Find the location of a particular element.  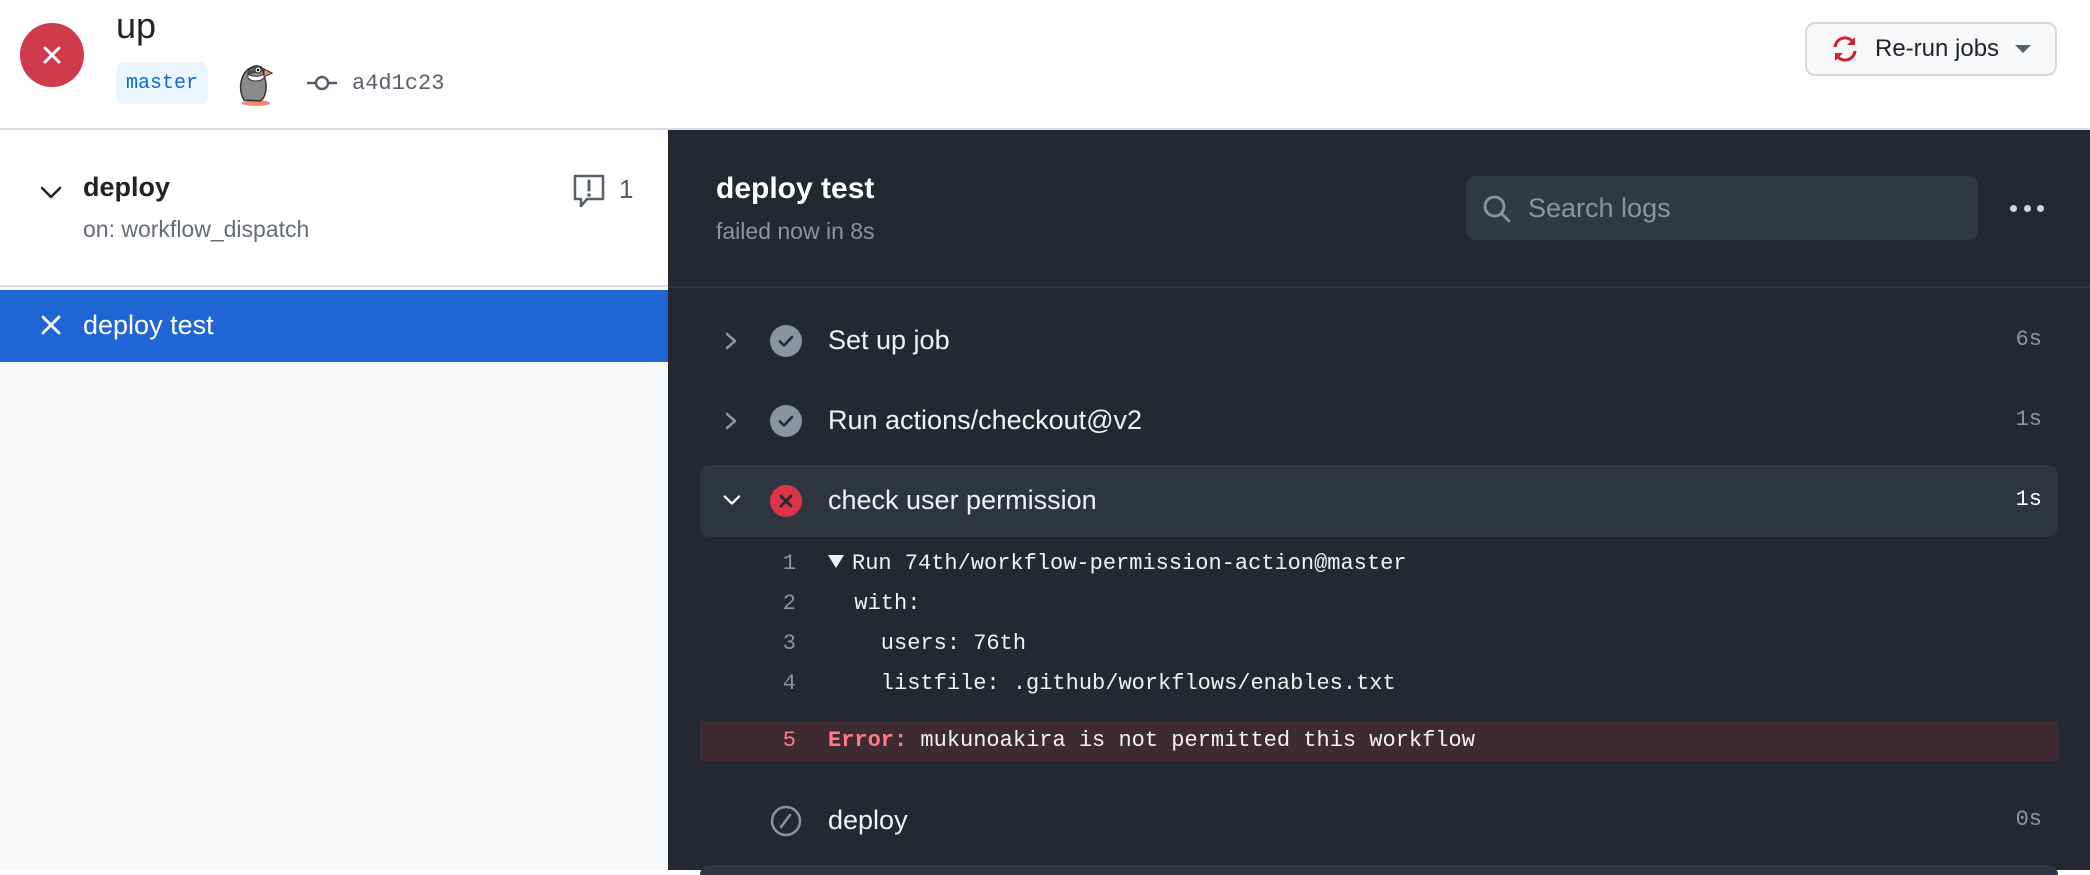

step-name: check user permission is located at coordinates (962, 500).